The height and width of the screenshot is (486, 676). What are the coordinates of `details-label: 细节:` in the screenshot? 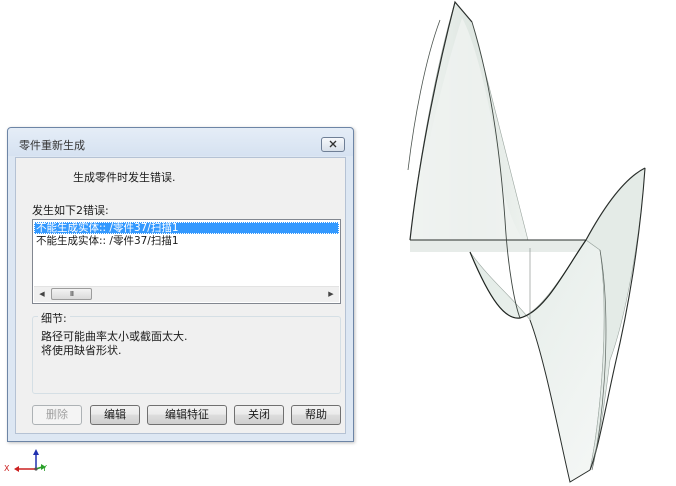 It's located at (54, 318).